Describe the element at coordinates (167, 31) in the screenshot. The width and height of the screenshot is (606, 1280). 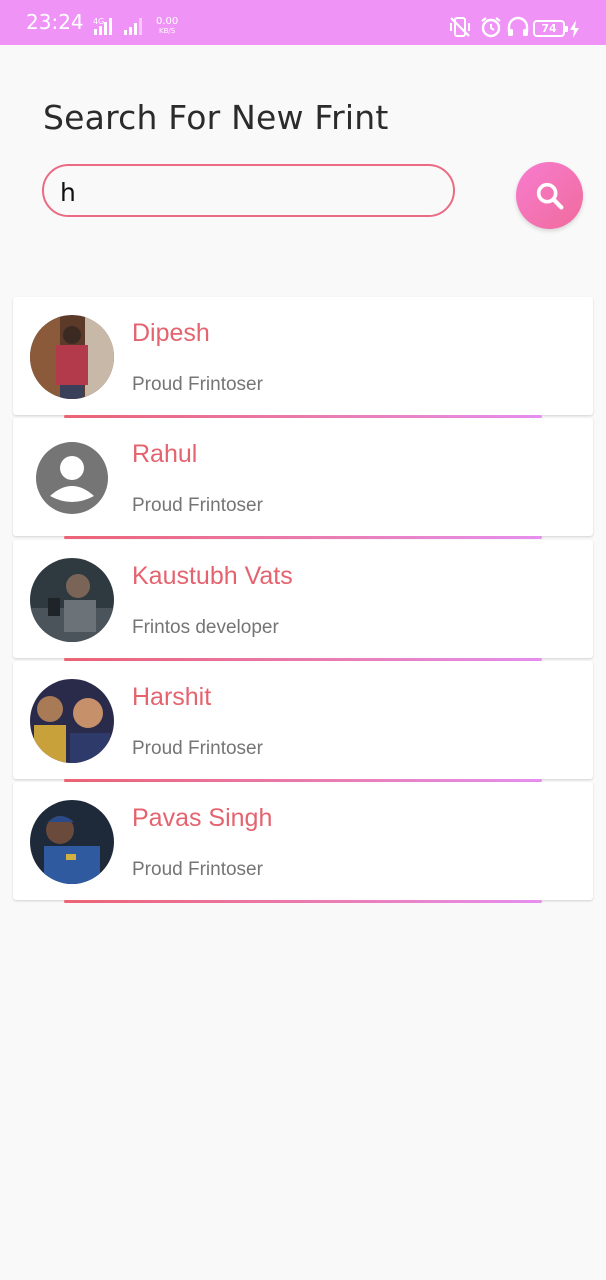
I see `speed-unit: KB/S` at that location.